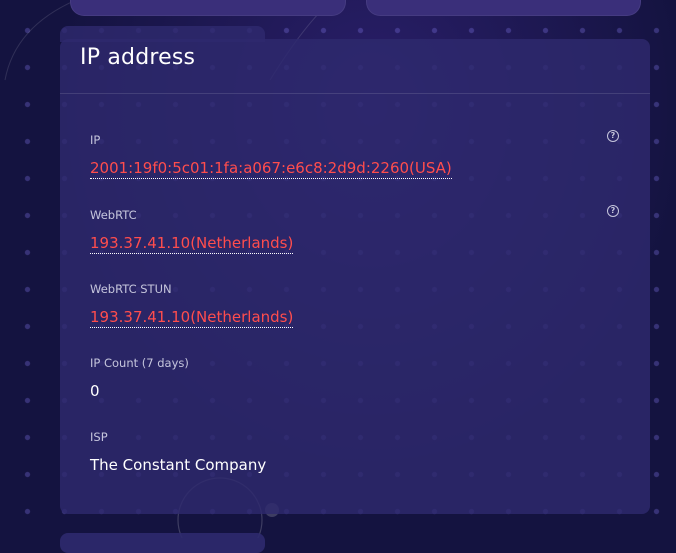  What do you see at coordinates (355, 93) in the screenshot?
I see `panel-divider` at bounding box center [355, 93].